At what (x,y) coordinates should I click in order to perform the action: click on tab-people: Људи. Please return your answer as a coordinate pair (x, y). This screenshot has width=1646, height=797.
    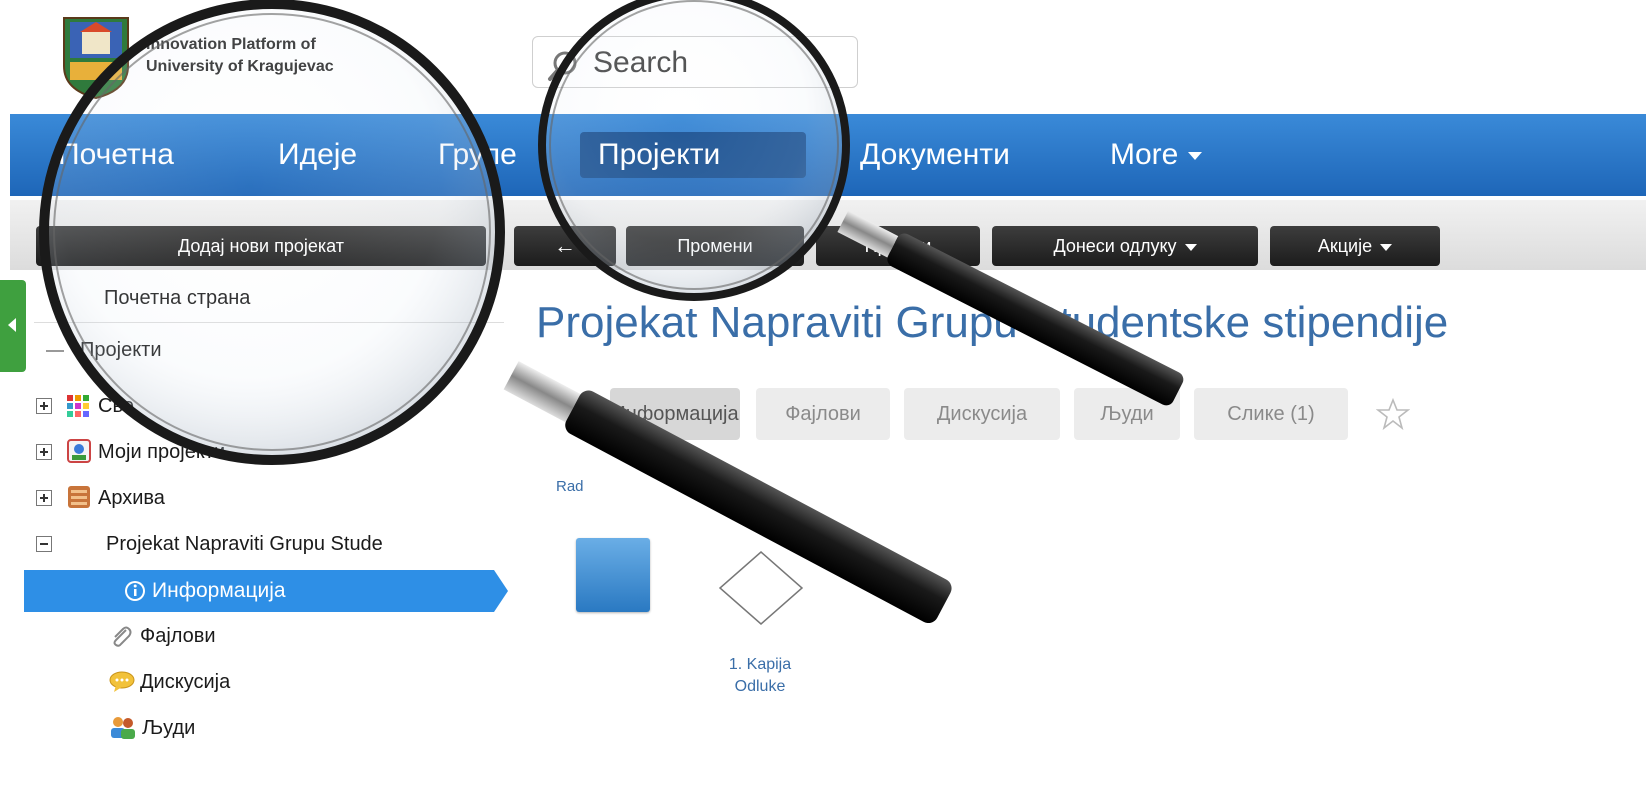
    Looking at the image, I should click on (1127, 414).